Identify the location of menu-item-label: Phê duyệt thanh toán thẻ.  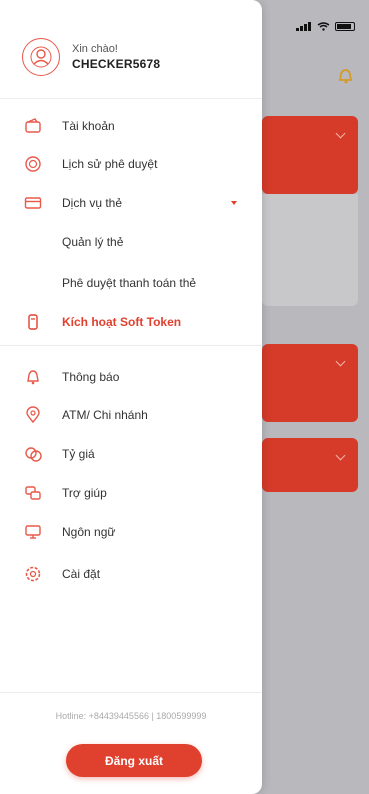
(129, 283).